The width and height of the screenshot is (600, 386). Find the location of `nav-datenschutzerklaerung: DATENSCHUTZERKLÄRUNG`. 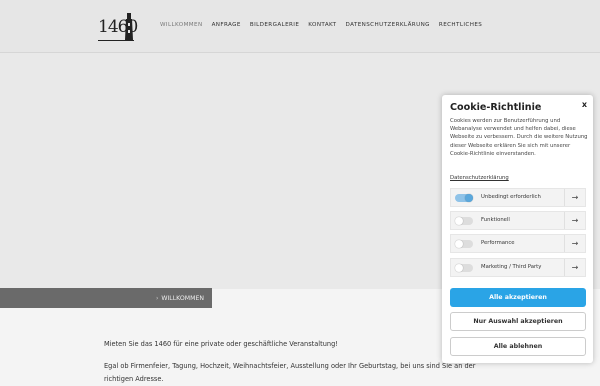

nav-datenschutzerklaerung: DATENSCHUTZERKLÄRUNG is located at coordinates (388, 25).